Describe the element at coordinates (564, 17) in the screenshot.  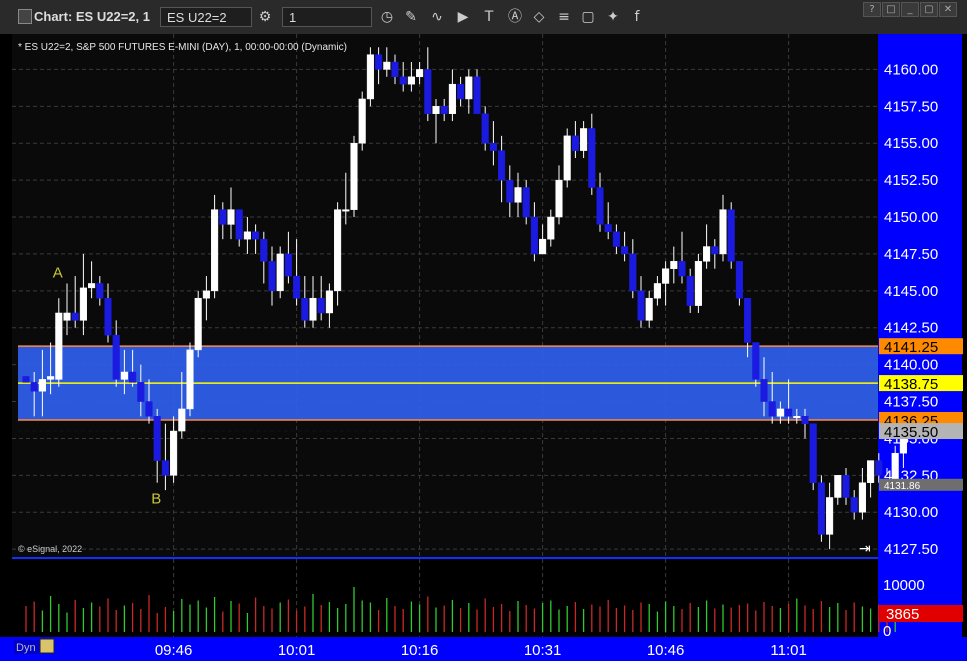
I see `list-icon: ≡` at that location.